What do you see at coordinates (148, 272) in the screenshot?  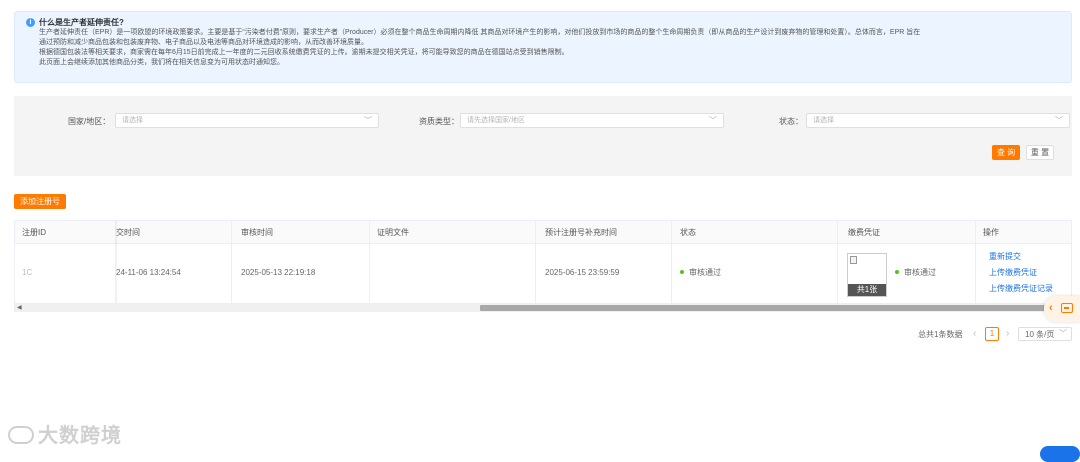 I see `cell-submit-time: 24-11-06 13:24:54` at bounding box center [148, 272].